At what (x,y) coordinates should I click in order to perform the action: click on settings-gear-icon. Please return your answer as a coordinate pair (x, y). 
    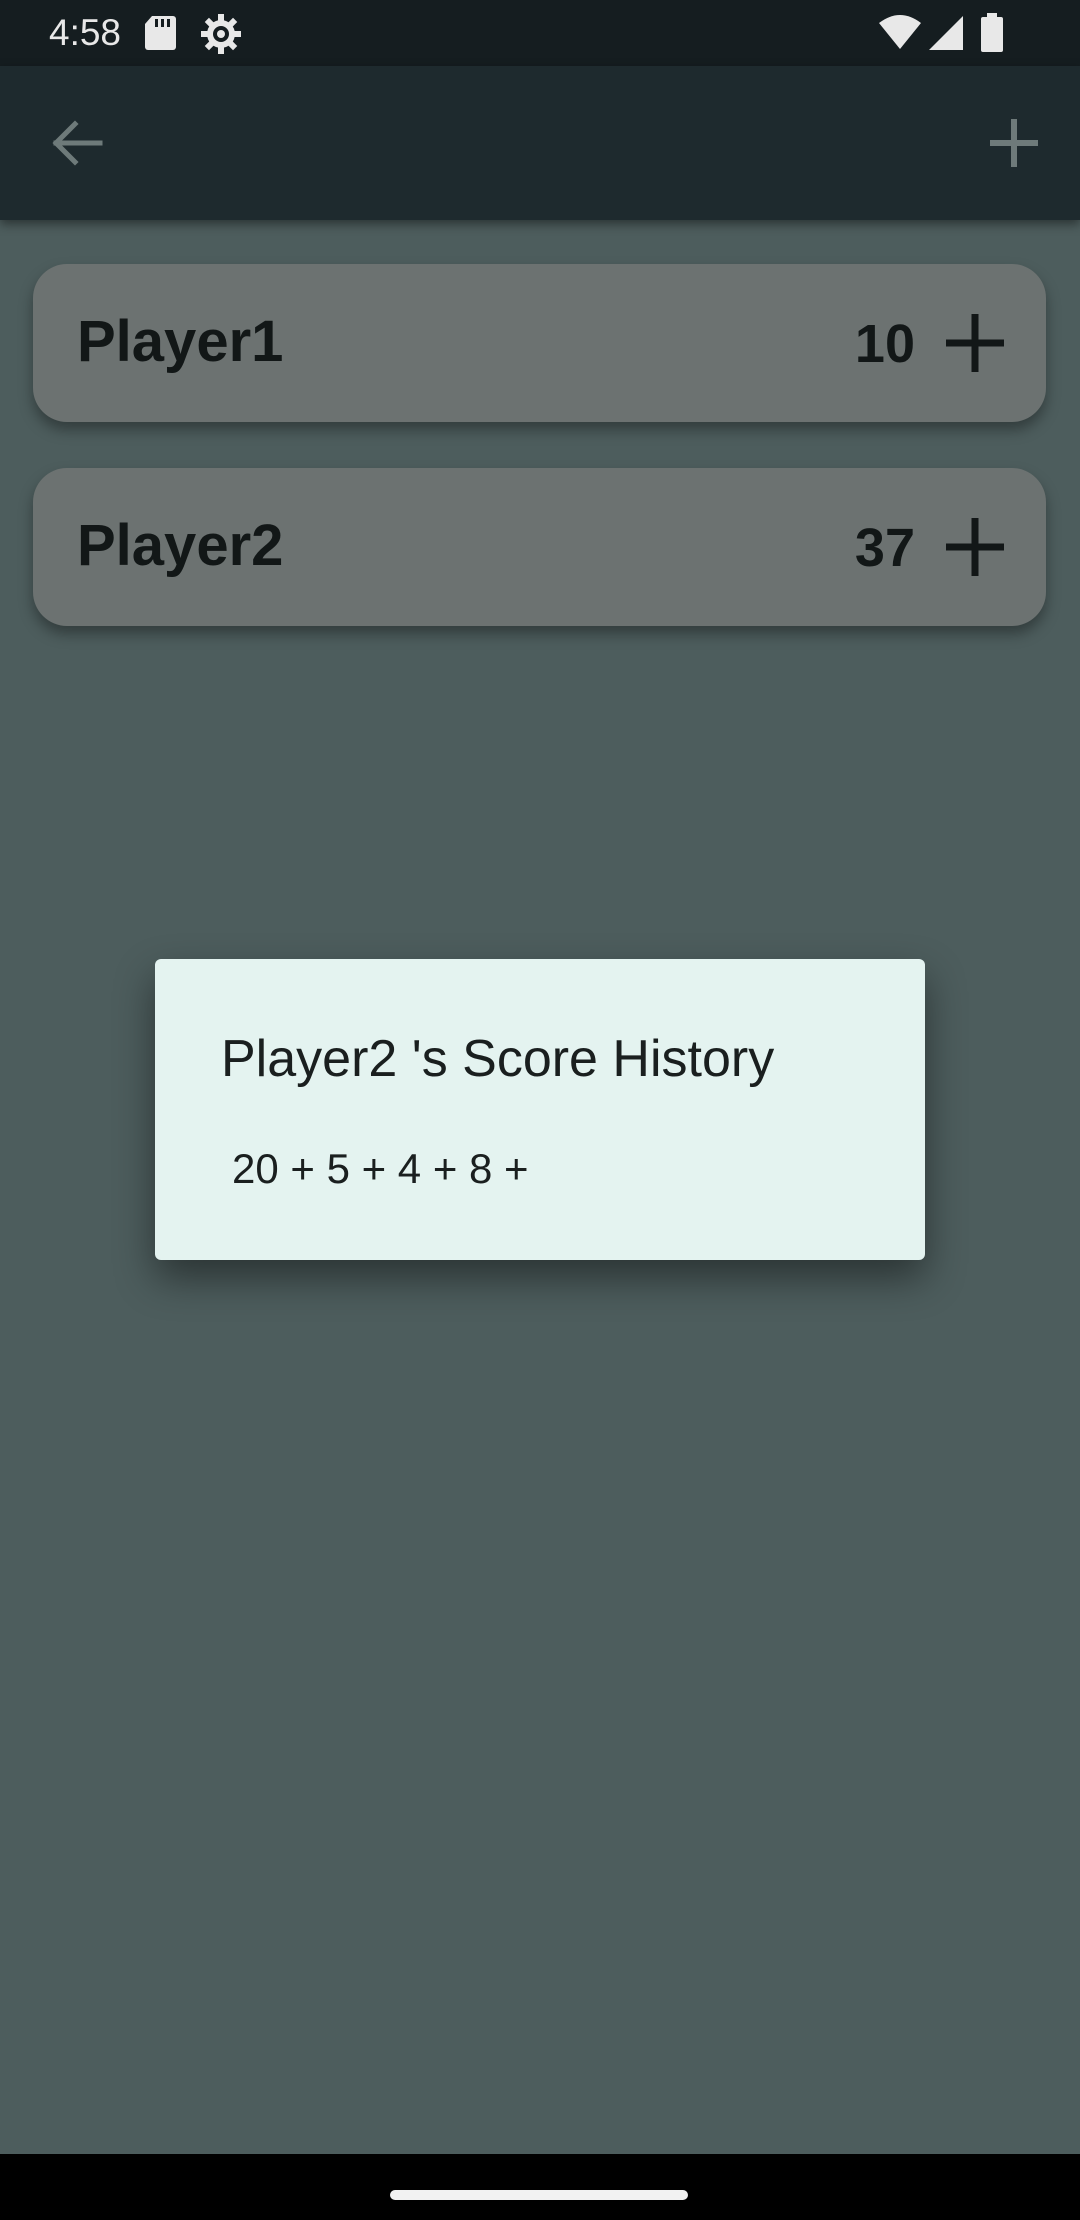
    Looking at the image, I should click on (221, 34).